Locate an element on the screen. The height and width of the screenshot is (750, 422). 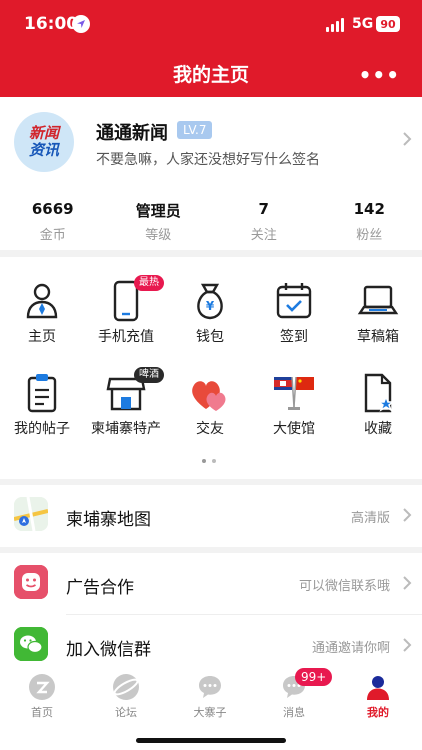
grid-item-label: 收藏 is located at coordinates (378, 429).